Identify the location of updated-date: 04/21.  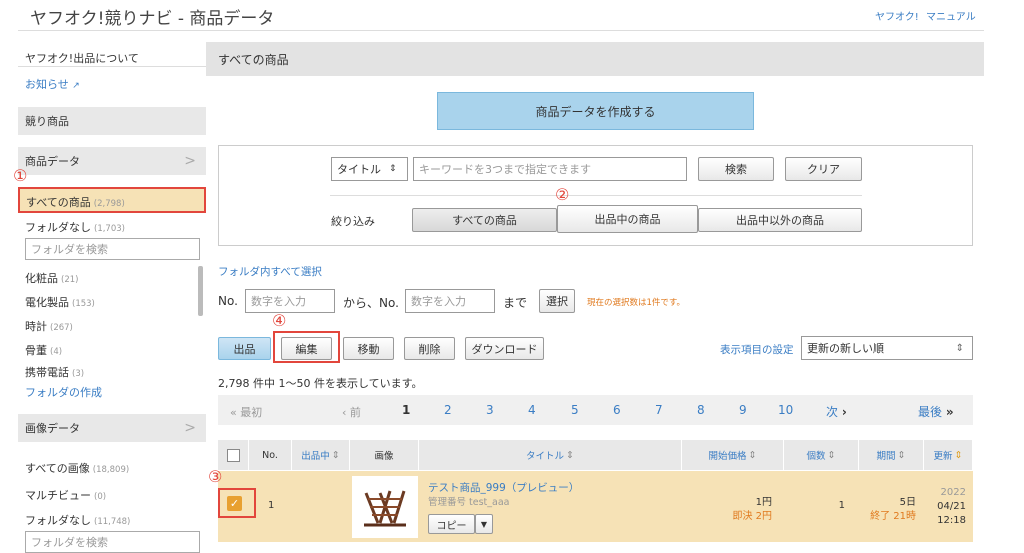
(951, 506).